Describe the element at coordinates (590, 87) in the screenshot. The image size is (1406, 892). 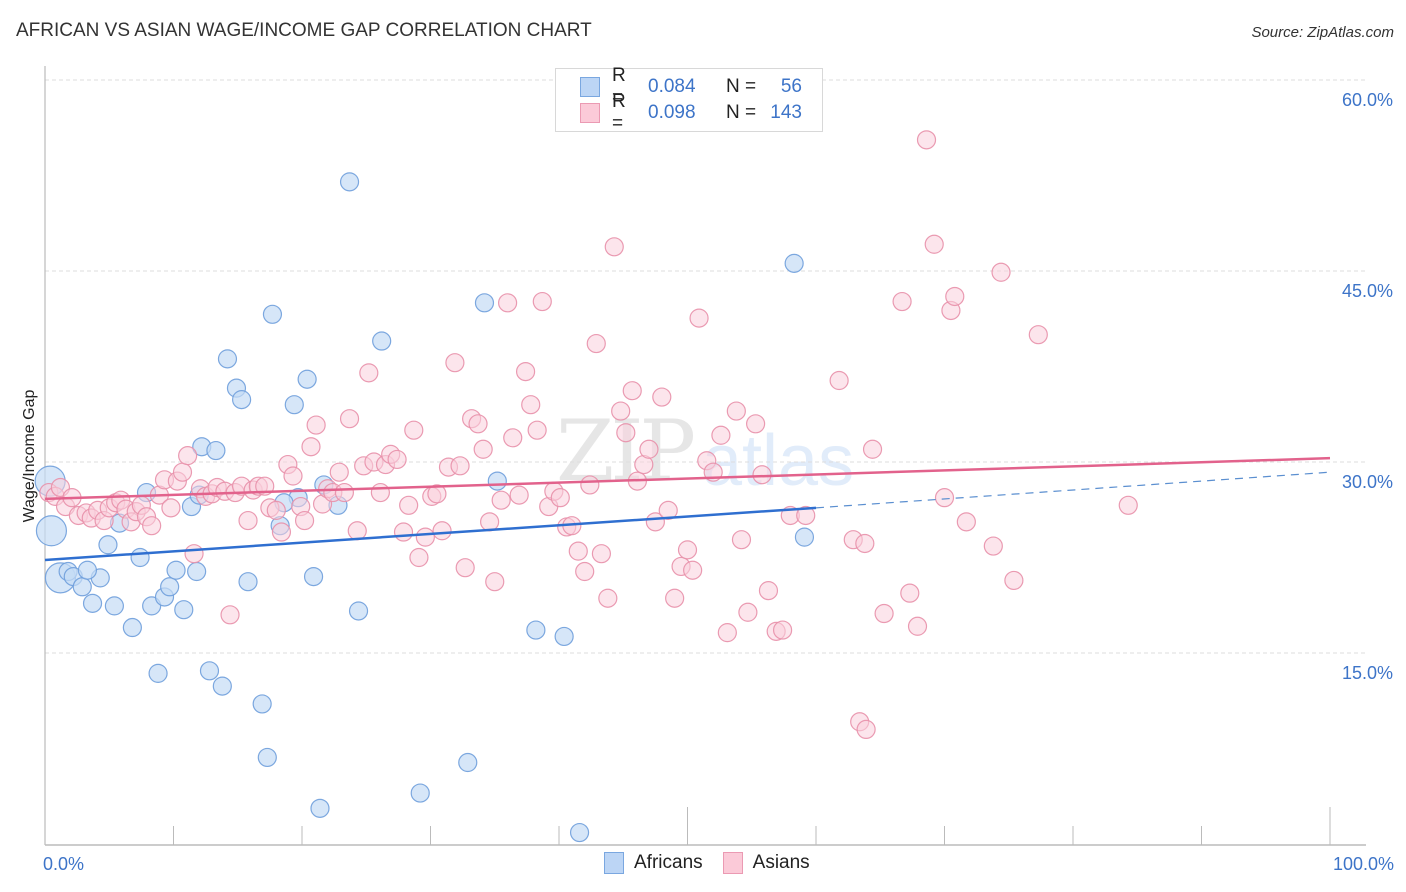
I see `africans-swatch` at that location.